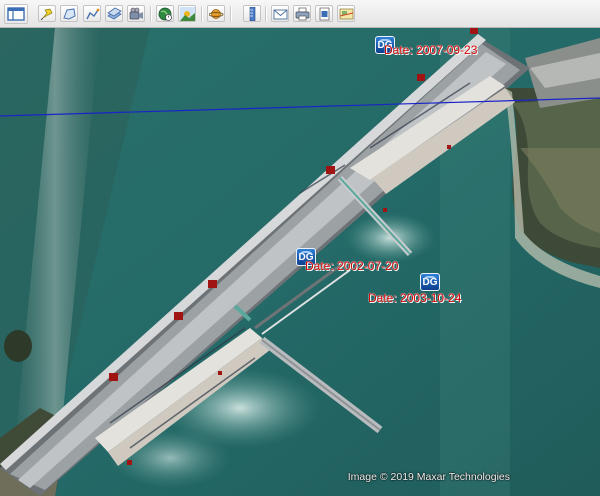  I want to click on add-polygon-button, so click(69, 13).